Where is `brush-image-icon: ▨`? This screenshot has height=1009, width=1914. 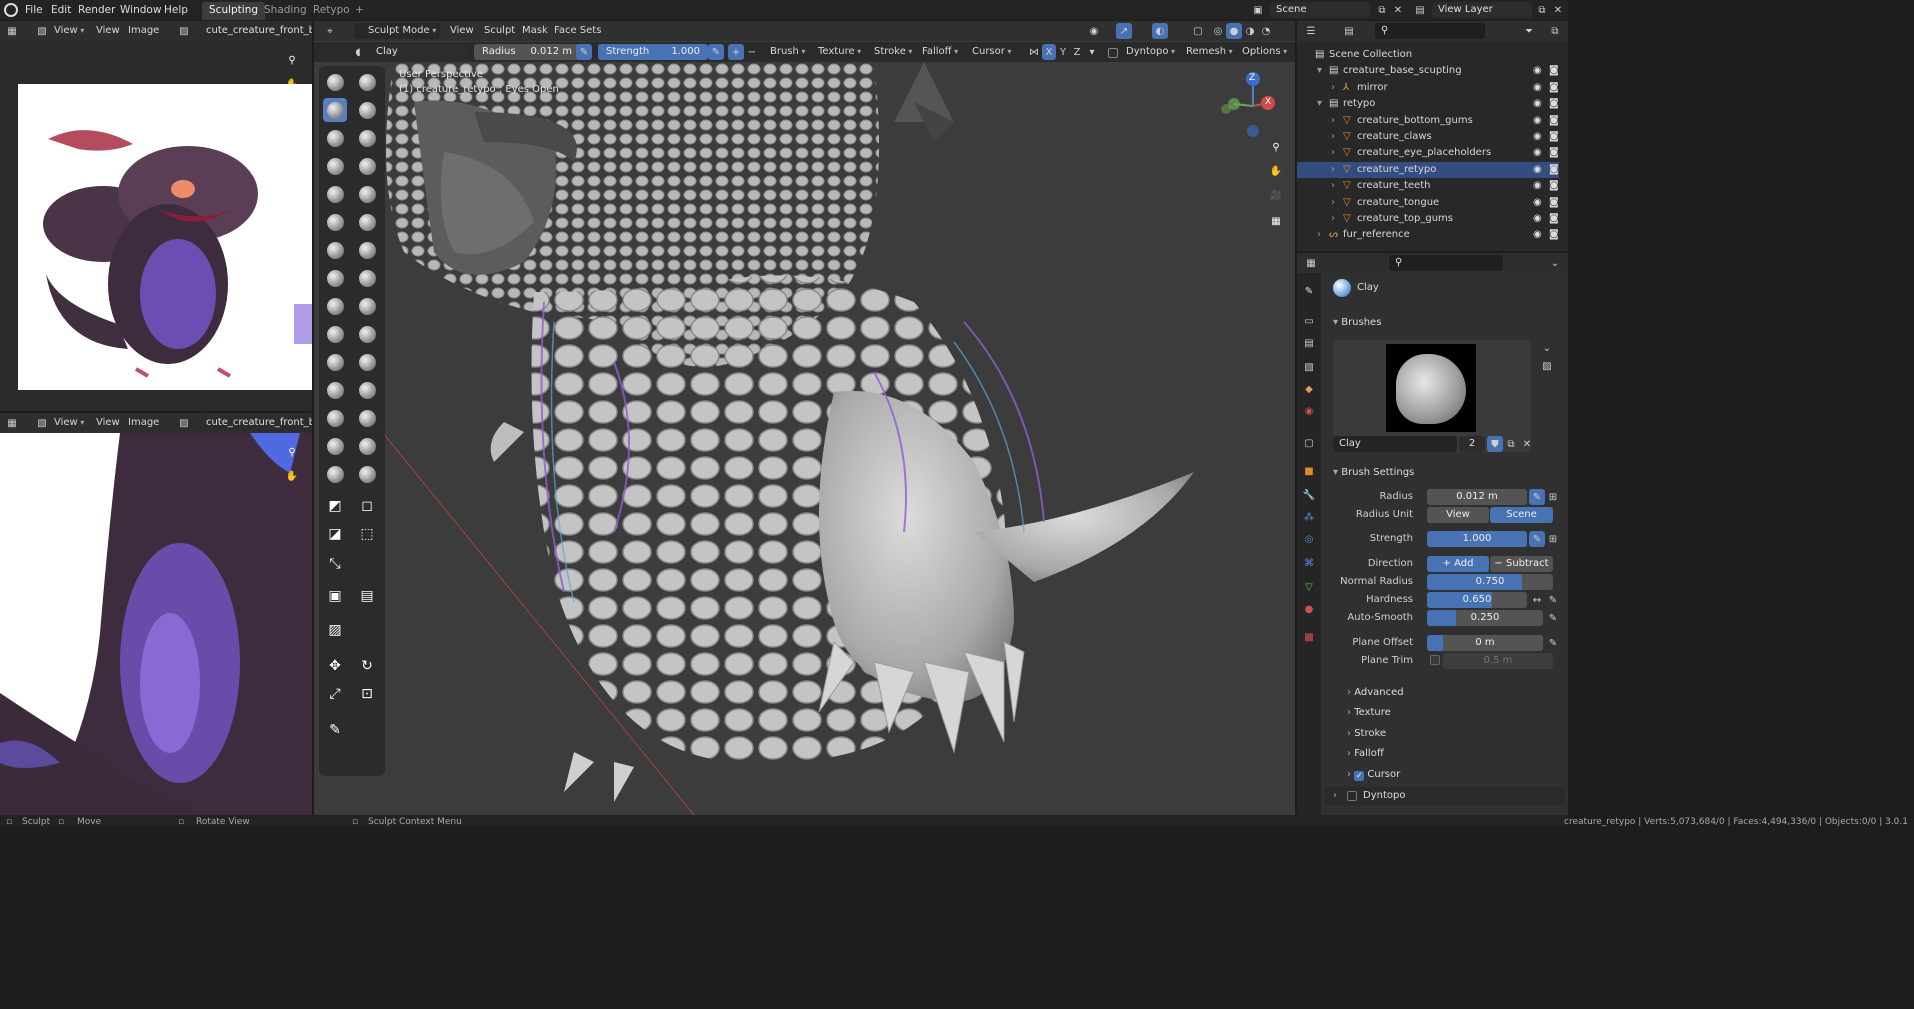
brush-image-icon: ▨ is located at coordinates (1547, 366).